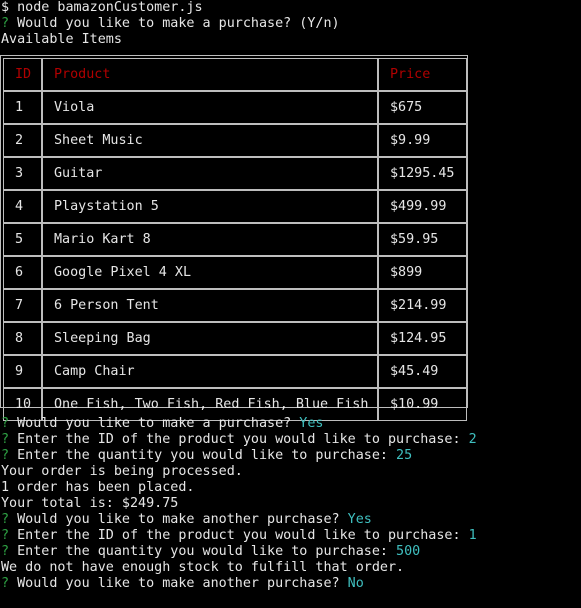  I want to click on output-line: Your total is: $249.75, so click(90, 503).